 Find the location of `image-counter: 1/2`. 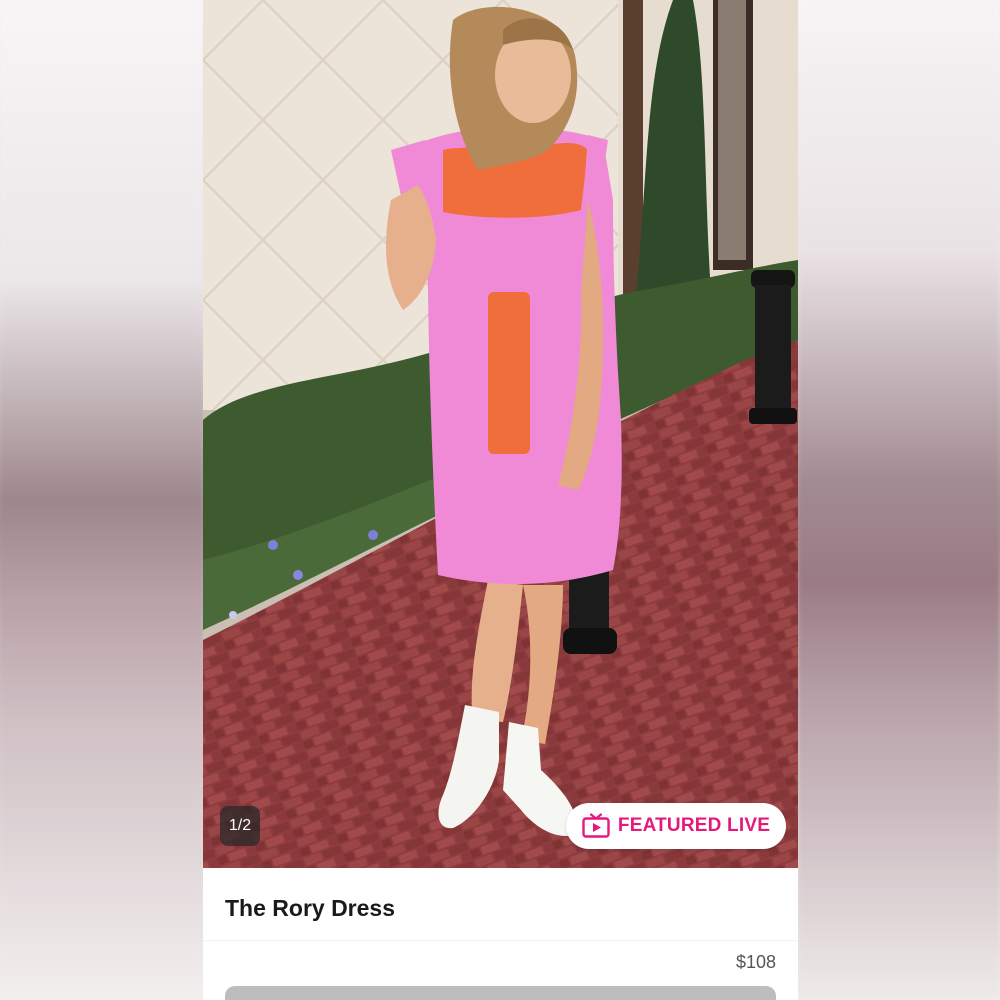

image-counter: 1/2 is located at coordinates (240, 826).